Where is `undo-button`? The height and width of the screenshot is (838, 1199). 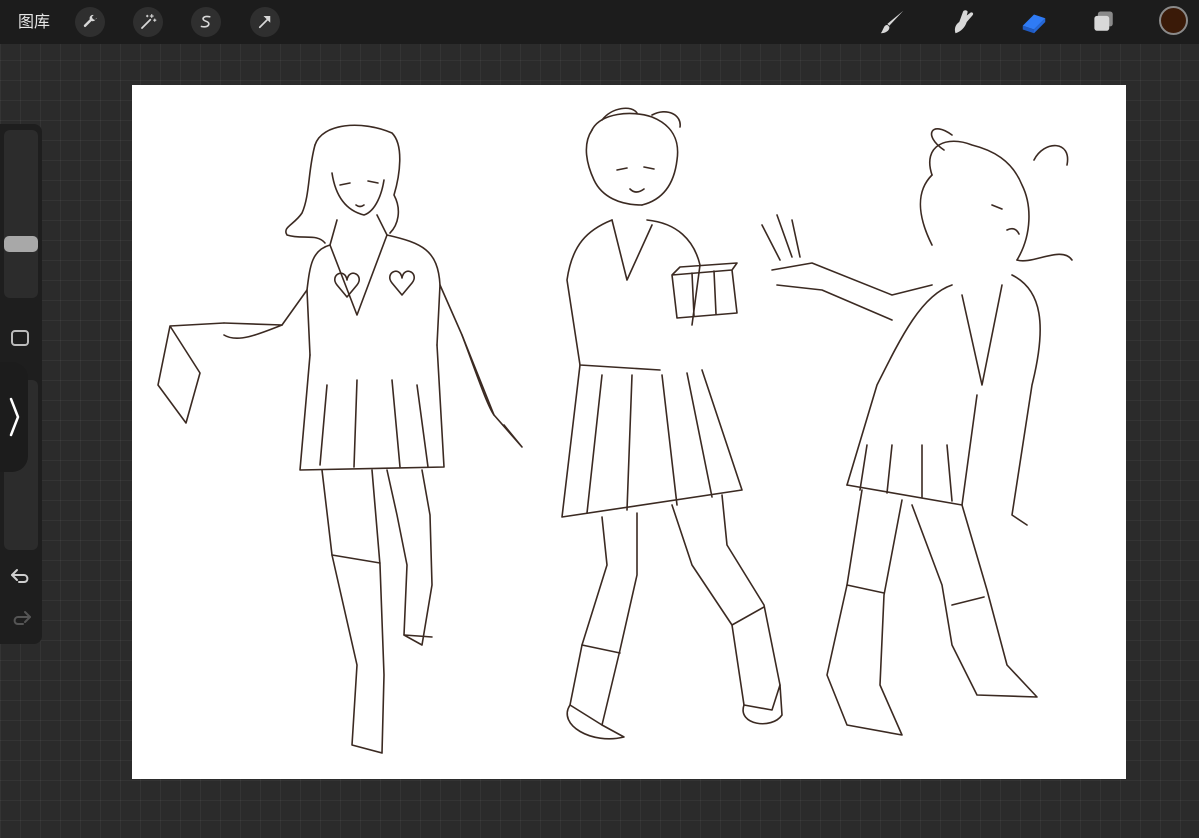 undo-button is located at coordinates (21, 576).